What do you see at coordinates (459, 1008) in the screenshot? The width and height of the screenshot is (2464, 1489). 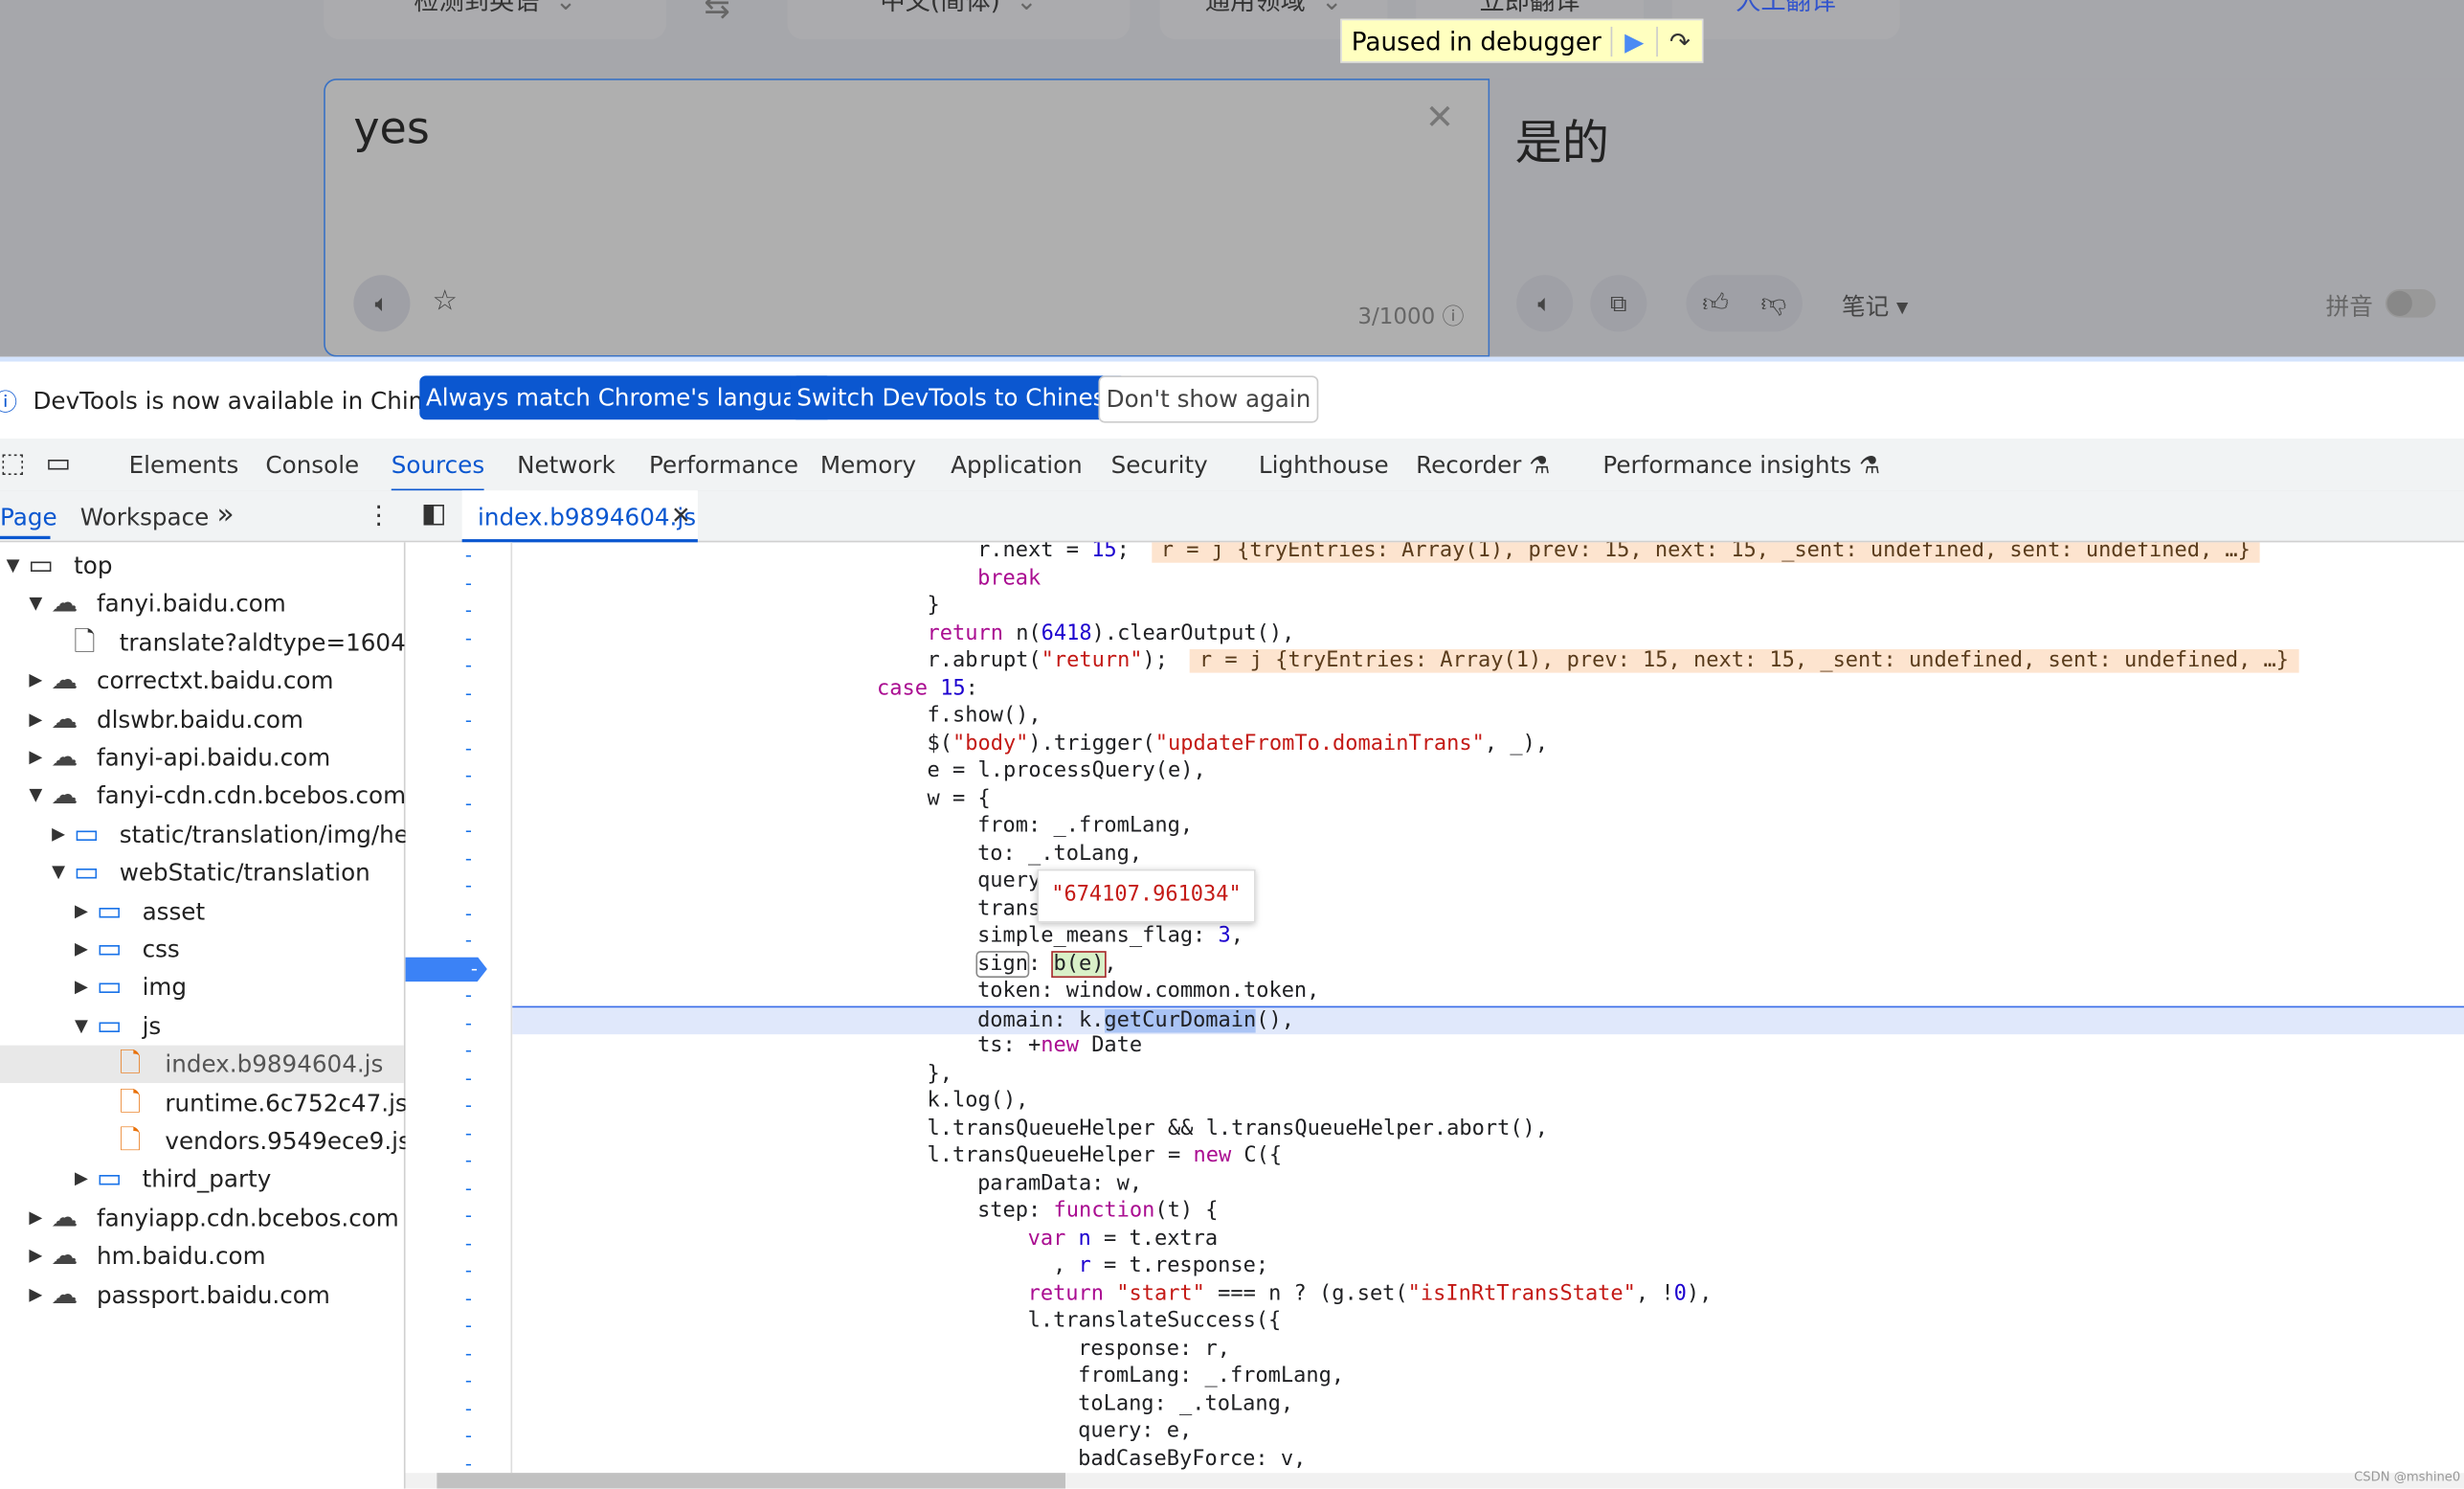 I see `line-gutter: ----------------------------------` at bounding box center [459, 1008].